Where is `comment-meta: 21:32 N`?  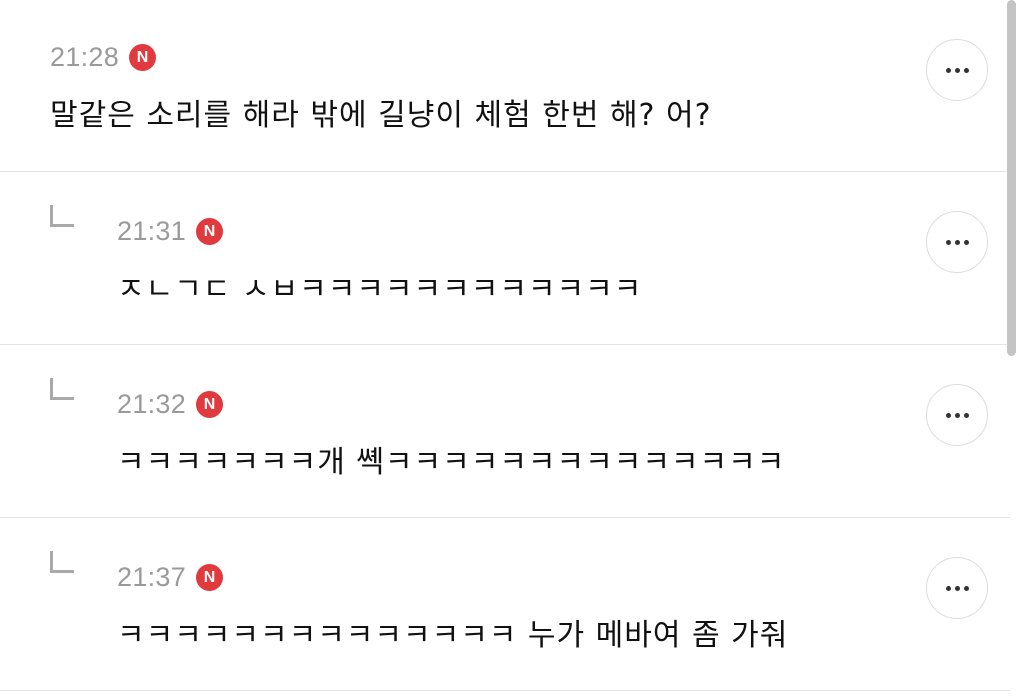
comment-meta: 21:32 N is located at coordinates (170, 403).